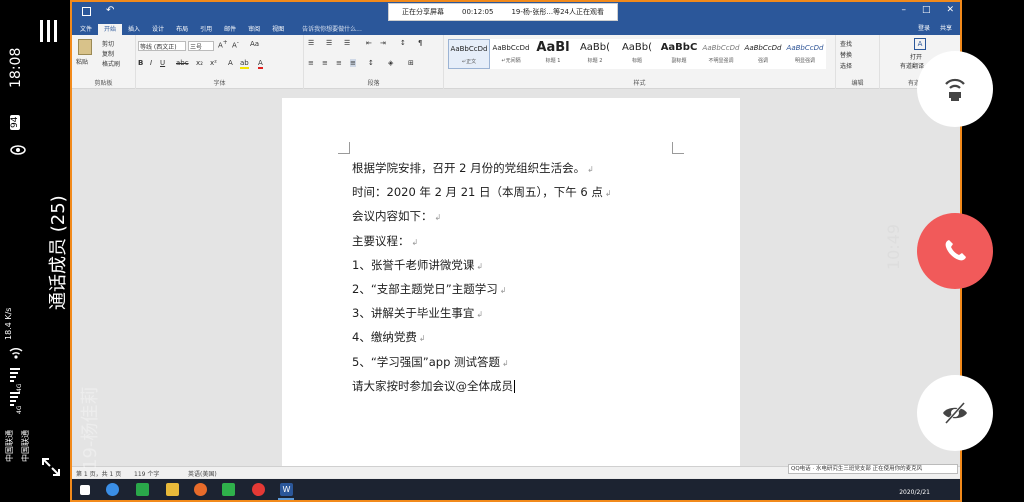 The image size is (1024, 502). Describe the element at coordinates (411, 63) in the screenshot. I see `borders-icon: ⊞` at that location.